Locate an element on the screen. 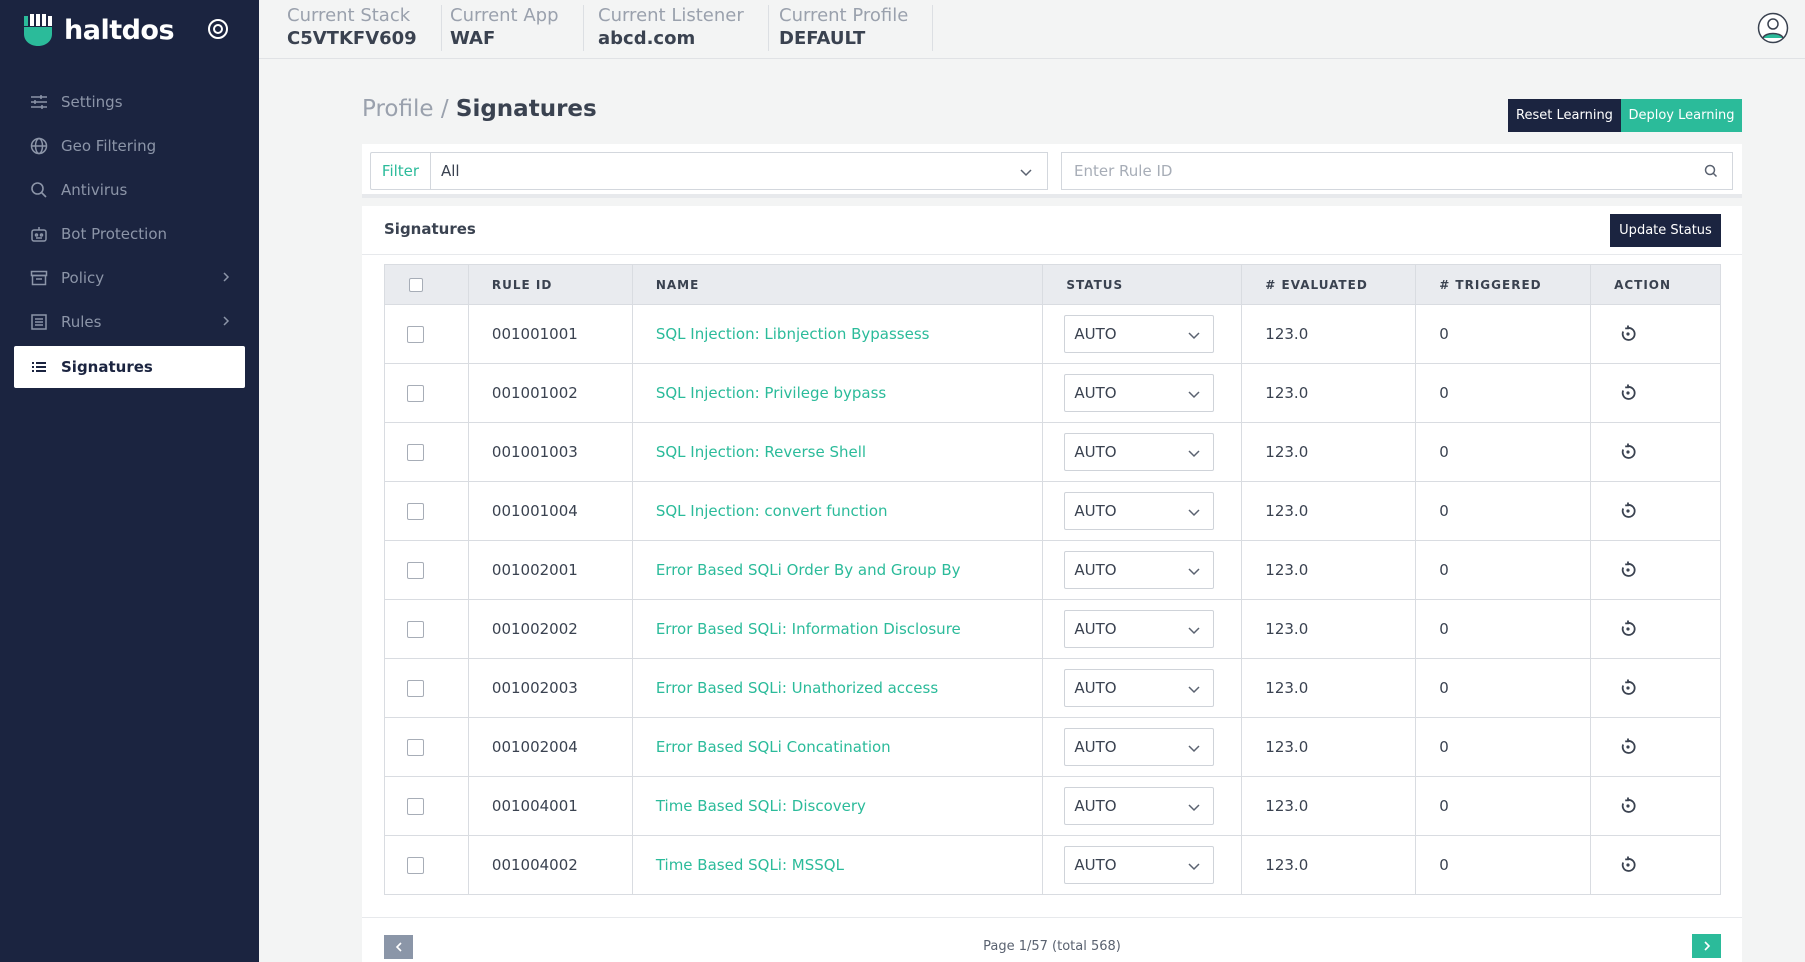 This screenshot has width=1805, height=962. sidebar-item-bot-protection: Bot Protection is located at coordinates (129, 234).